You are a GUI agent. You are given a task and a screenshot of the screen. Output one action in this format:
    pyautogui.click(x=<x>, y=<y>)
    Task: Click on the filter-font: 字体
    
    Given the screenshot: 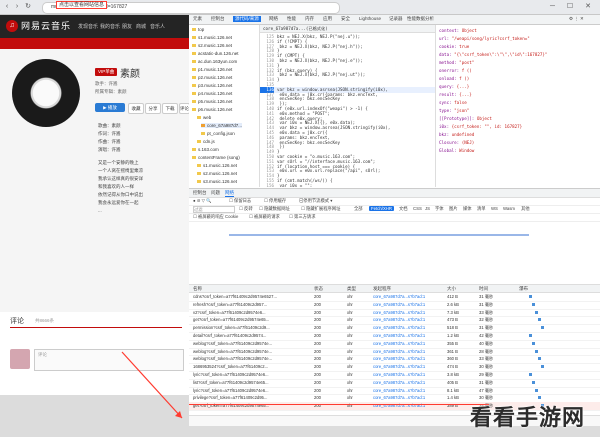 What is the action you would take?
    pyautogui.click(x=439, y=209)
    